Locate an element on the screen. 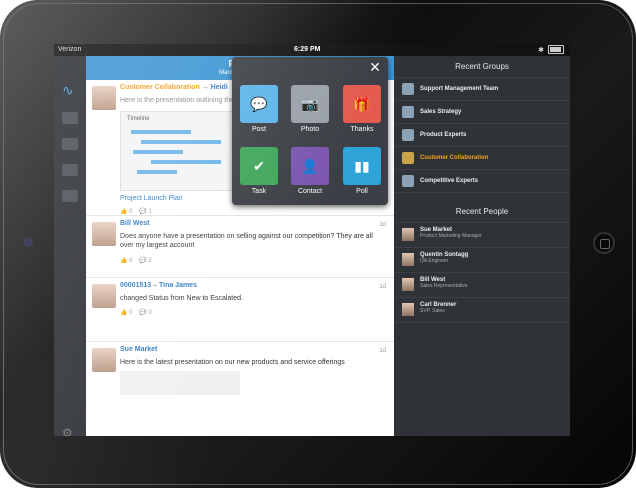 This screenshot has width=636, height=488. left-nav: ∿ ⚙ is located at coordinates (70, 246).